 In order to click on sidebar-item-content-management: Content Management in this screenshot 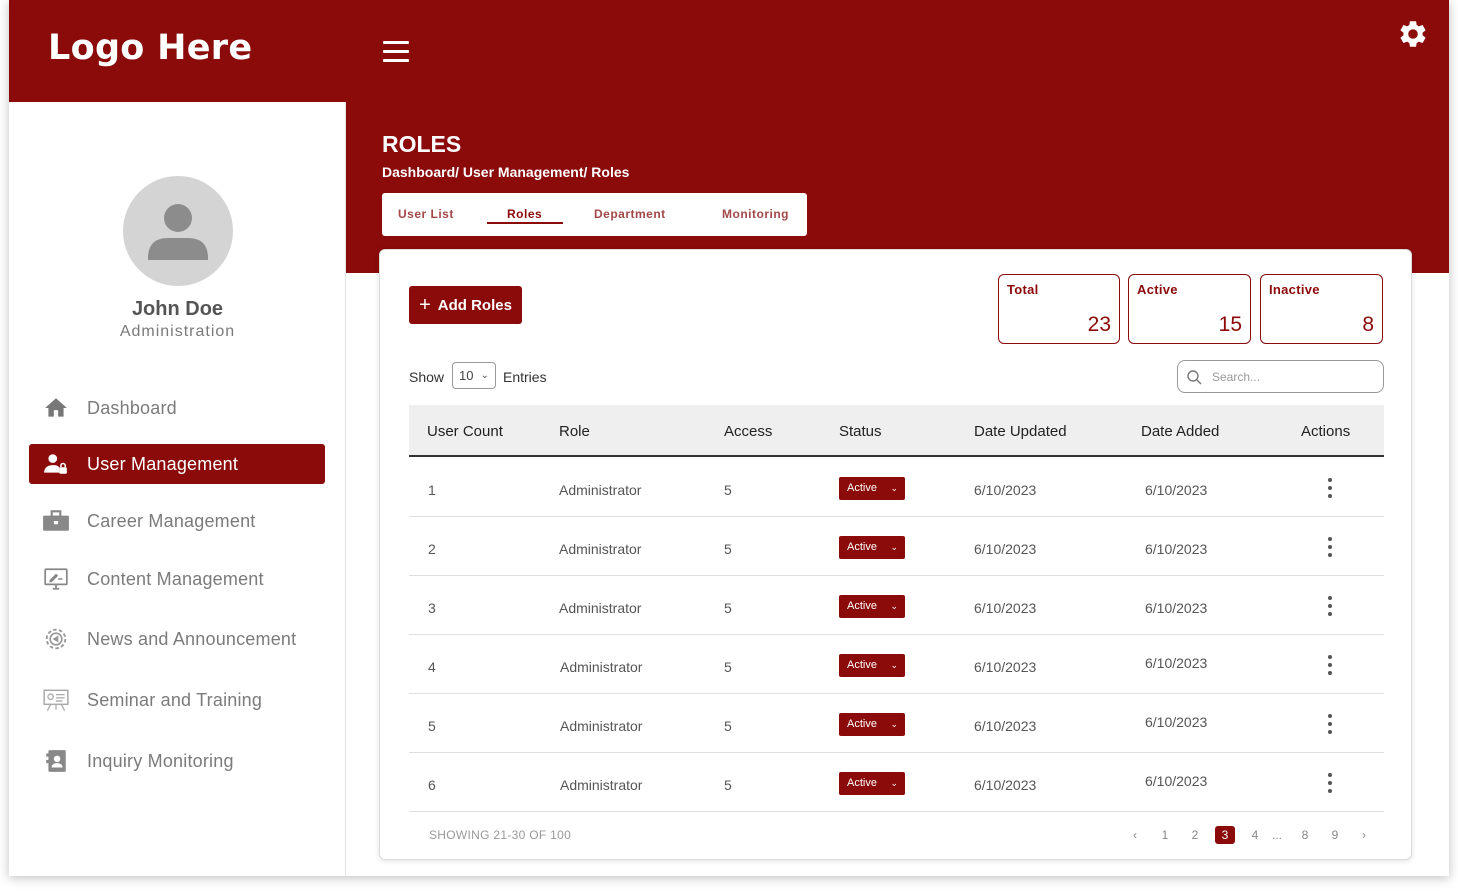, I will do `click(177, 579)`.